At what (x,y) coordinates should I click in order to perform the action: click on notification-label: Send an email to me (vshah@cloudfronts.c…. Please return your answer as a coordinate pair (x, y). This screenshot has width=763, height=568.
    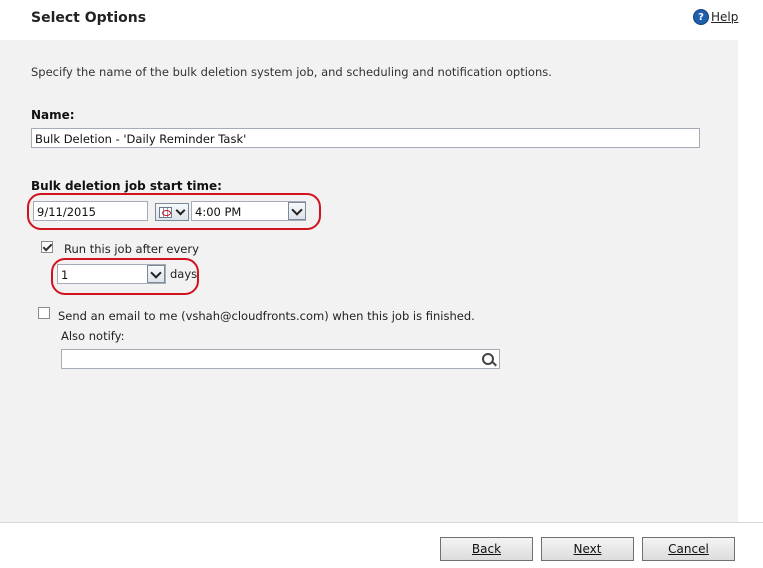
    Looking at the image, I should click on (266, 316).